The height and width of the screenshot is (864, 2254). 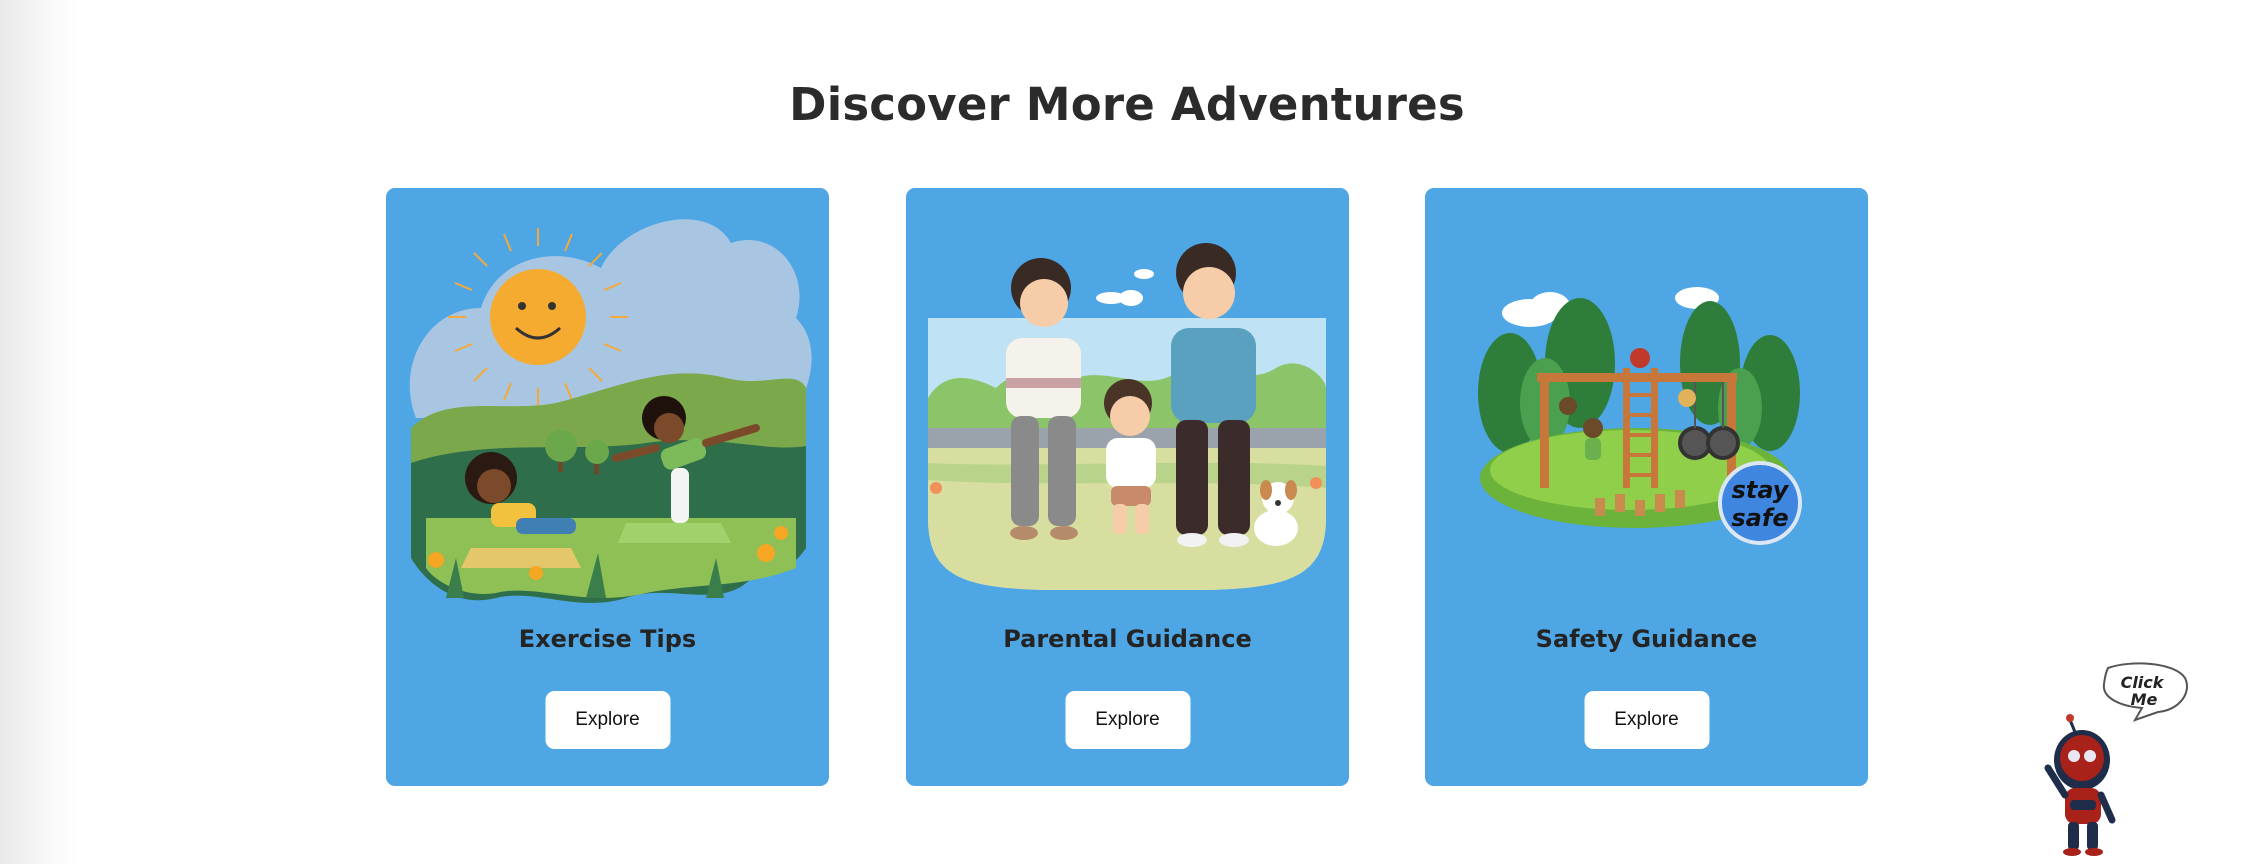 What do you see at coordinates (607, 720) in the screenshot?
I see `explore-button-exercise-tips: Explore` at bounding box center [607, 720].